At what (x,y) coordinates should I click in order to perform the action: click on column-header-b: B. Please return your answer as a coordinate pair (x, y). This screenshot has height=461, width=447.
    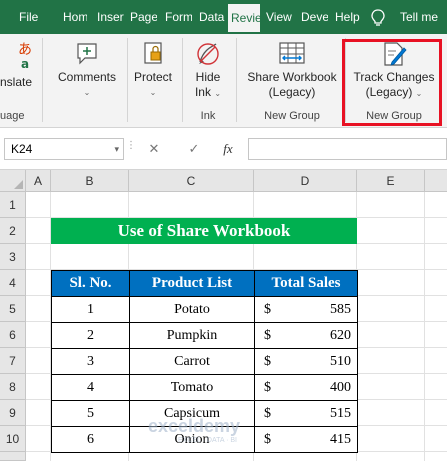
    Looking at the image, I should click on (90, 181).